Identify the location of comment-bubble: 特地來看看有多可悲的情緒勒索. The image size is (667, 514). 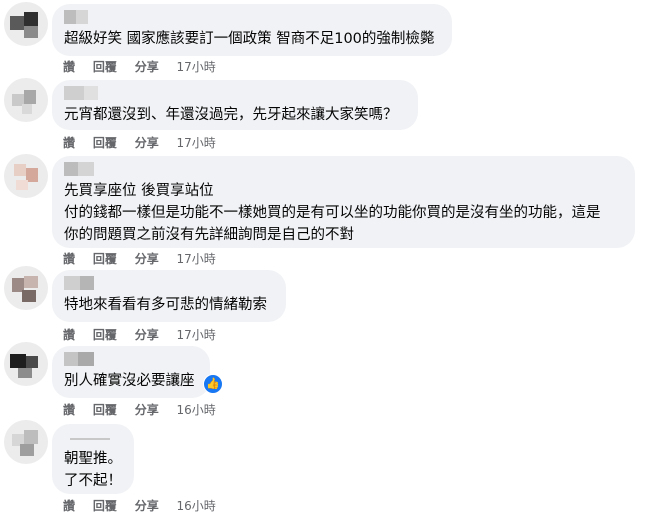
(169, 296).